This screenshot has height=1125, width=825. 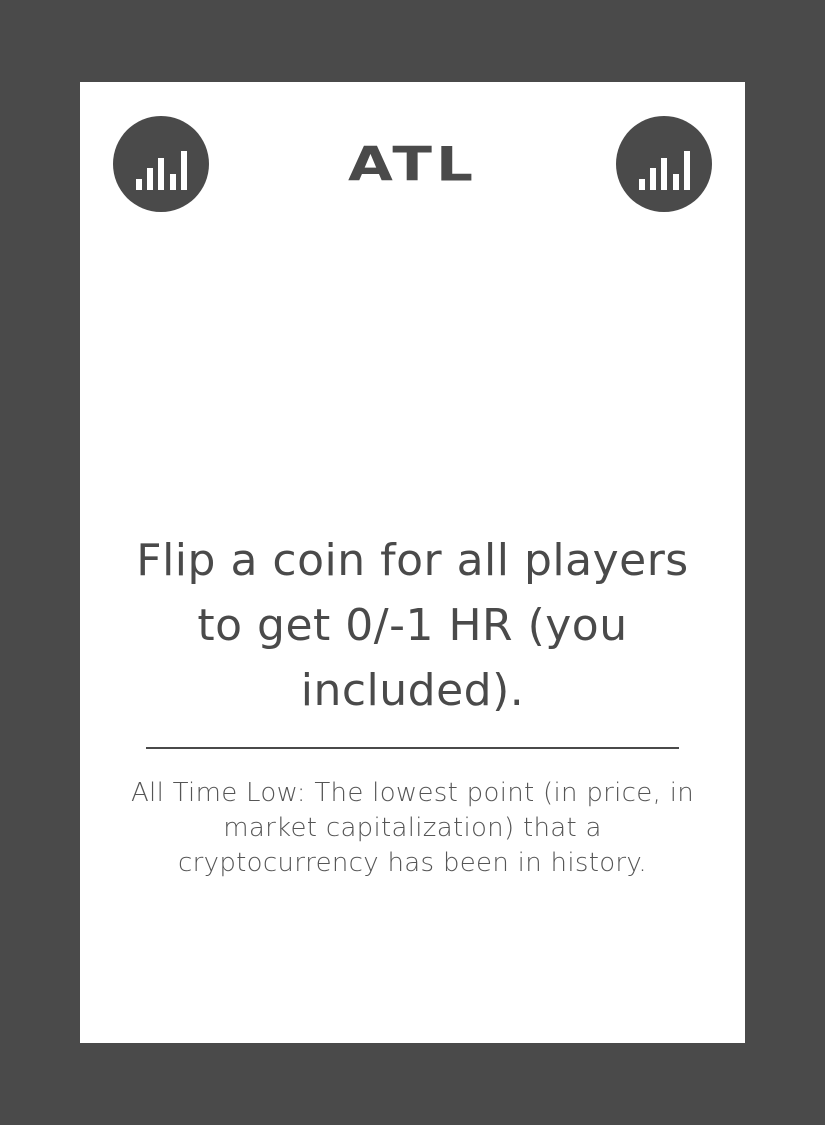 I want to click on signal-bars-badge-right, so click(x=664, y=164).